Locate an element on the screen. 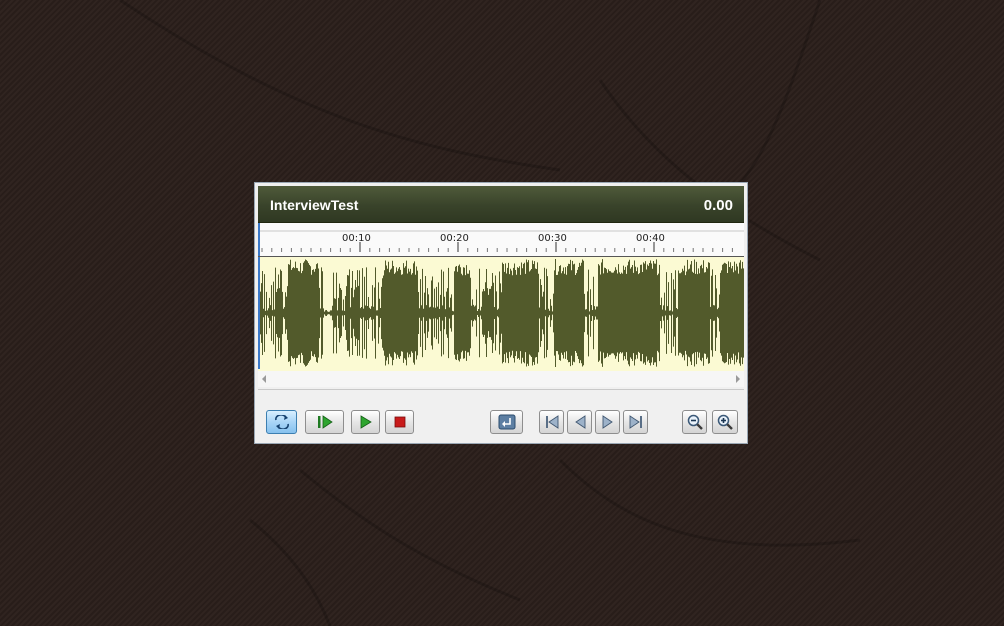 This screenshot has width=1004, height=626. play-icon is located at coordinates (366, 422).